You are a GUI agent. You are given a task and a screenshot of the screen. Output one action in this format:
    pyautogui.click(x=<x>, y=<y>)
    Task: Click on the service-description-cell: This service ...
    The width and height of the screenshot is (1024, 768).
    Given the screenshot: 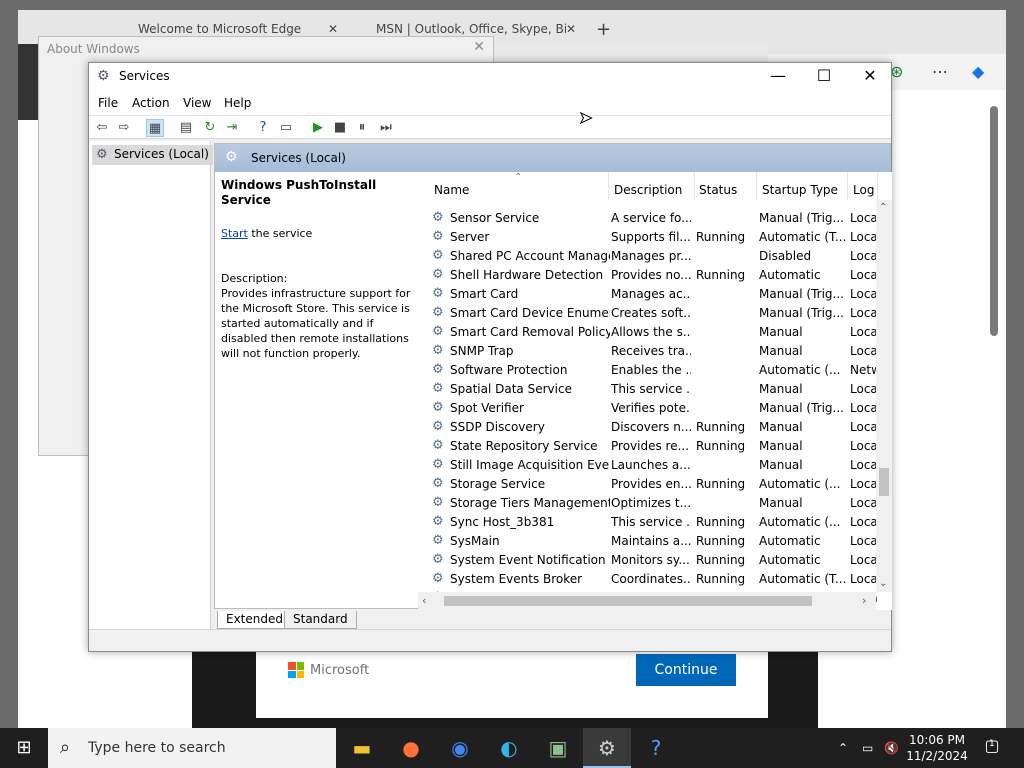 What is the action you would take?
    pyautogui.click(x=651, y=389)
    